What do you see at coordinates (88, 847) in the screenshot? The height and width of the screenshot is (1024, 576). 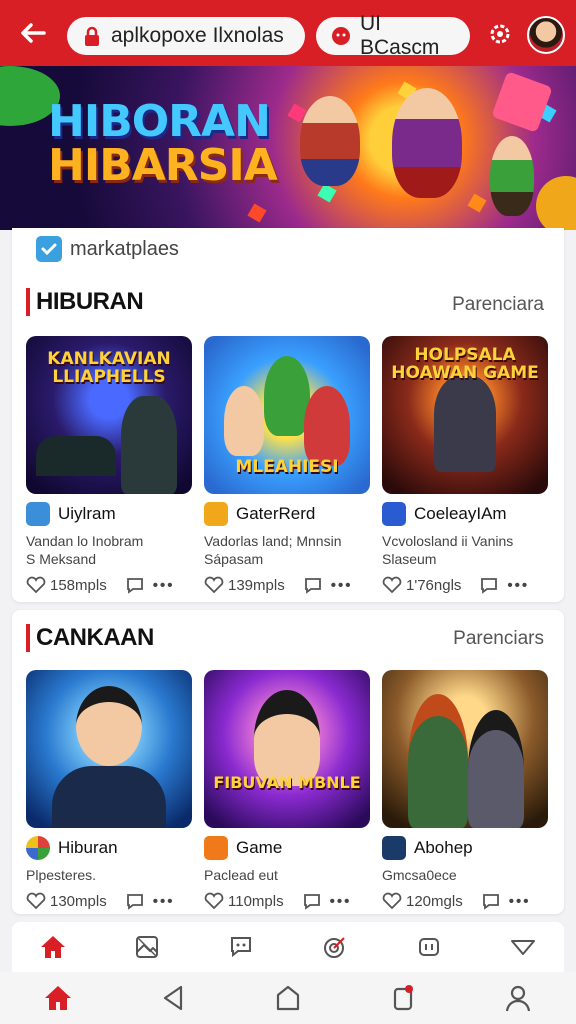 I see `app-name: Hiburan` at bounding box center [88, 847].